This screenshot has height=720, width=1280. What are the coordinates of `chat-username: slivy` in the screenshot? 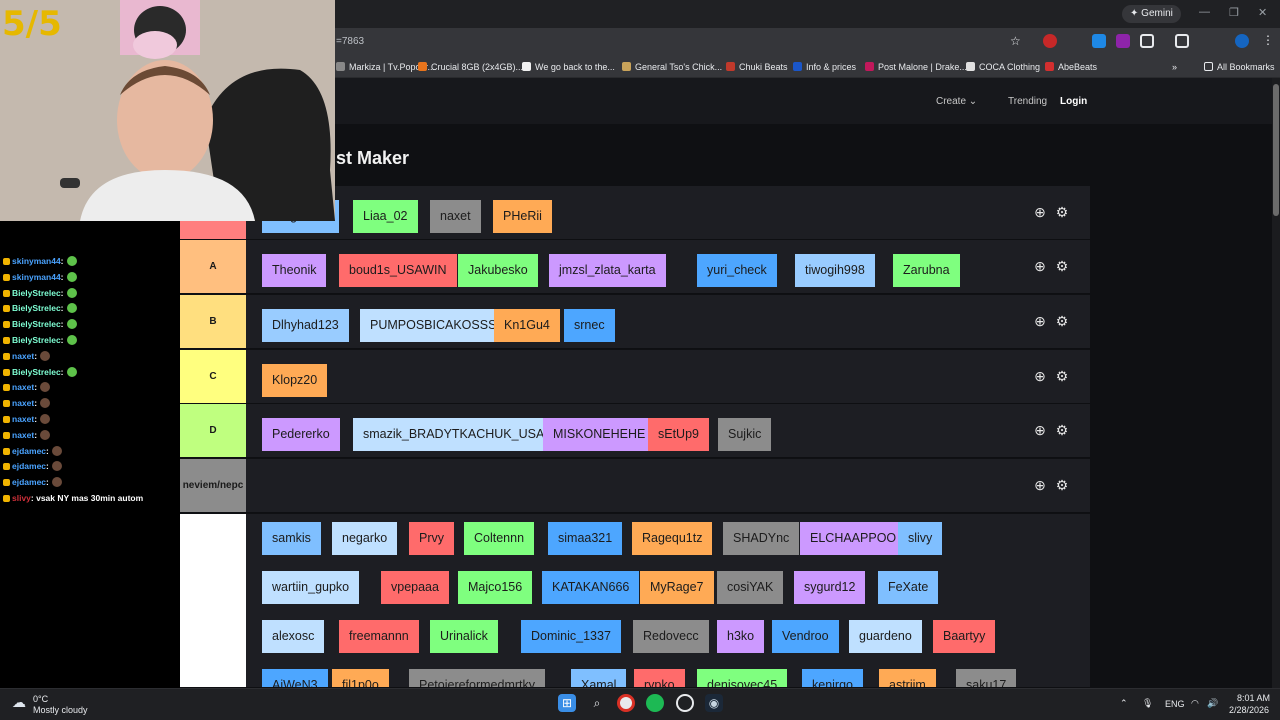 It's located at (21, 498).